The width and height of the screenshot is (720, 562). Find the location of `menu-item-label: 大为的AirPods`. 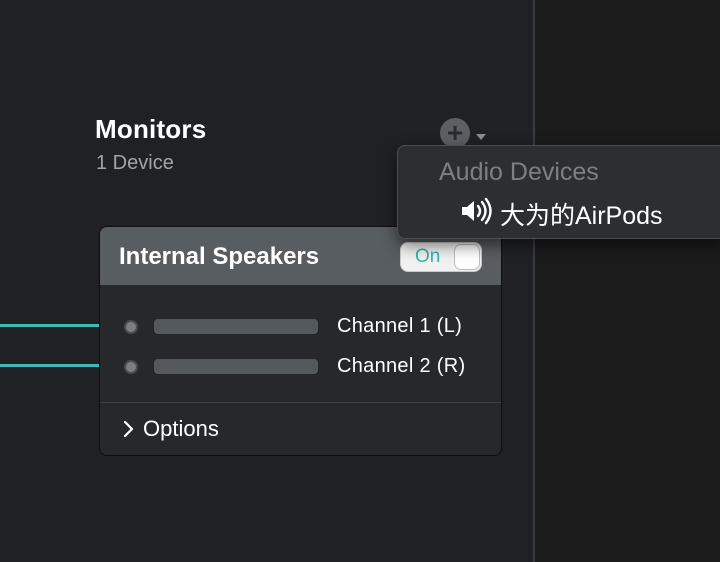

menu-item-label: 大为的AirPods is located at coordinates (581, 216).